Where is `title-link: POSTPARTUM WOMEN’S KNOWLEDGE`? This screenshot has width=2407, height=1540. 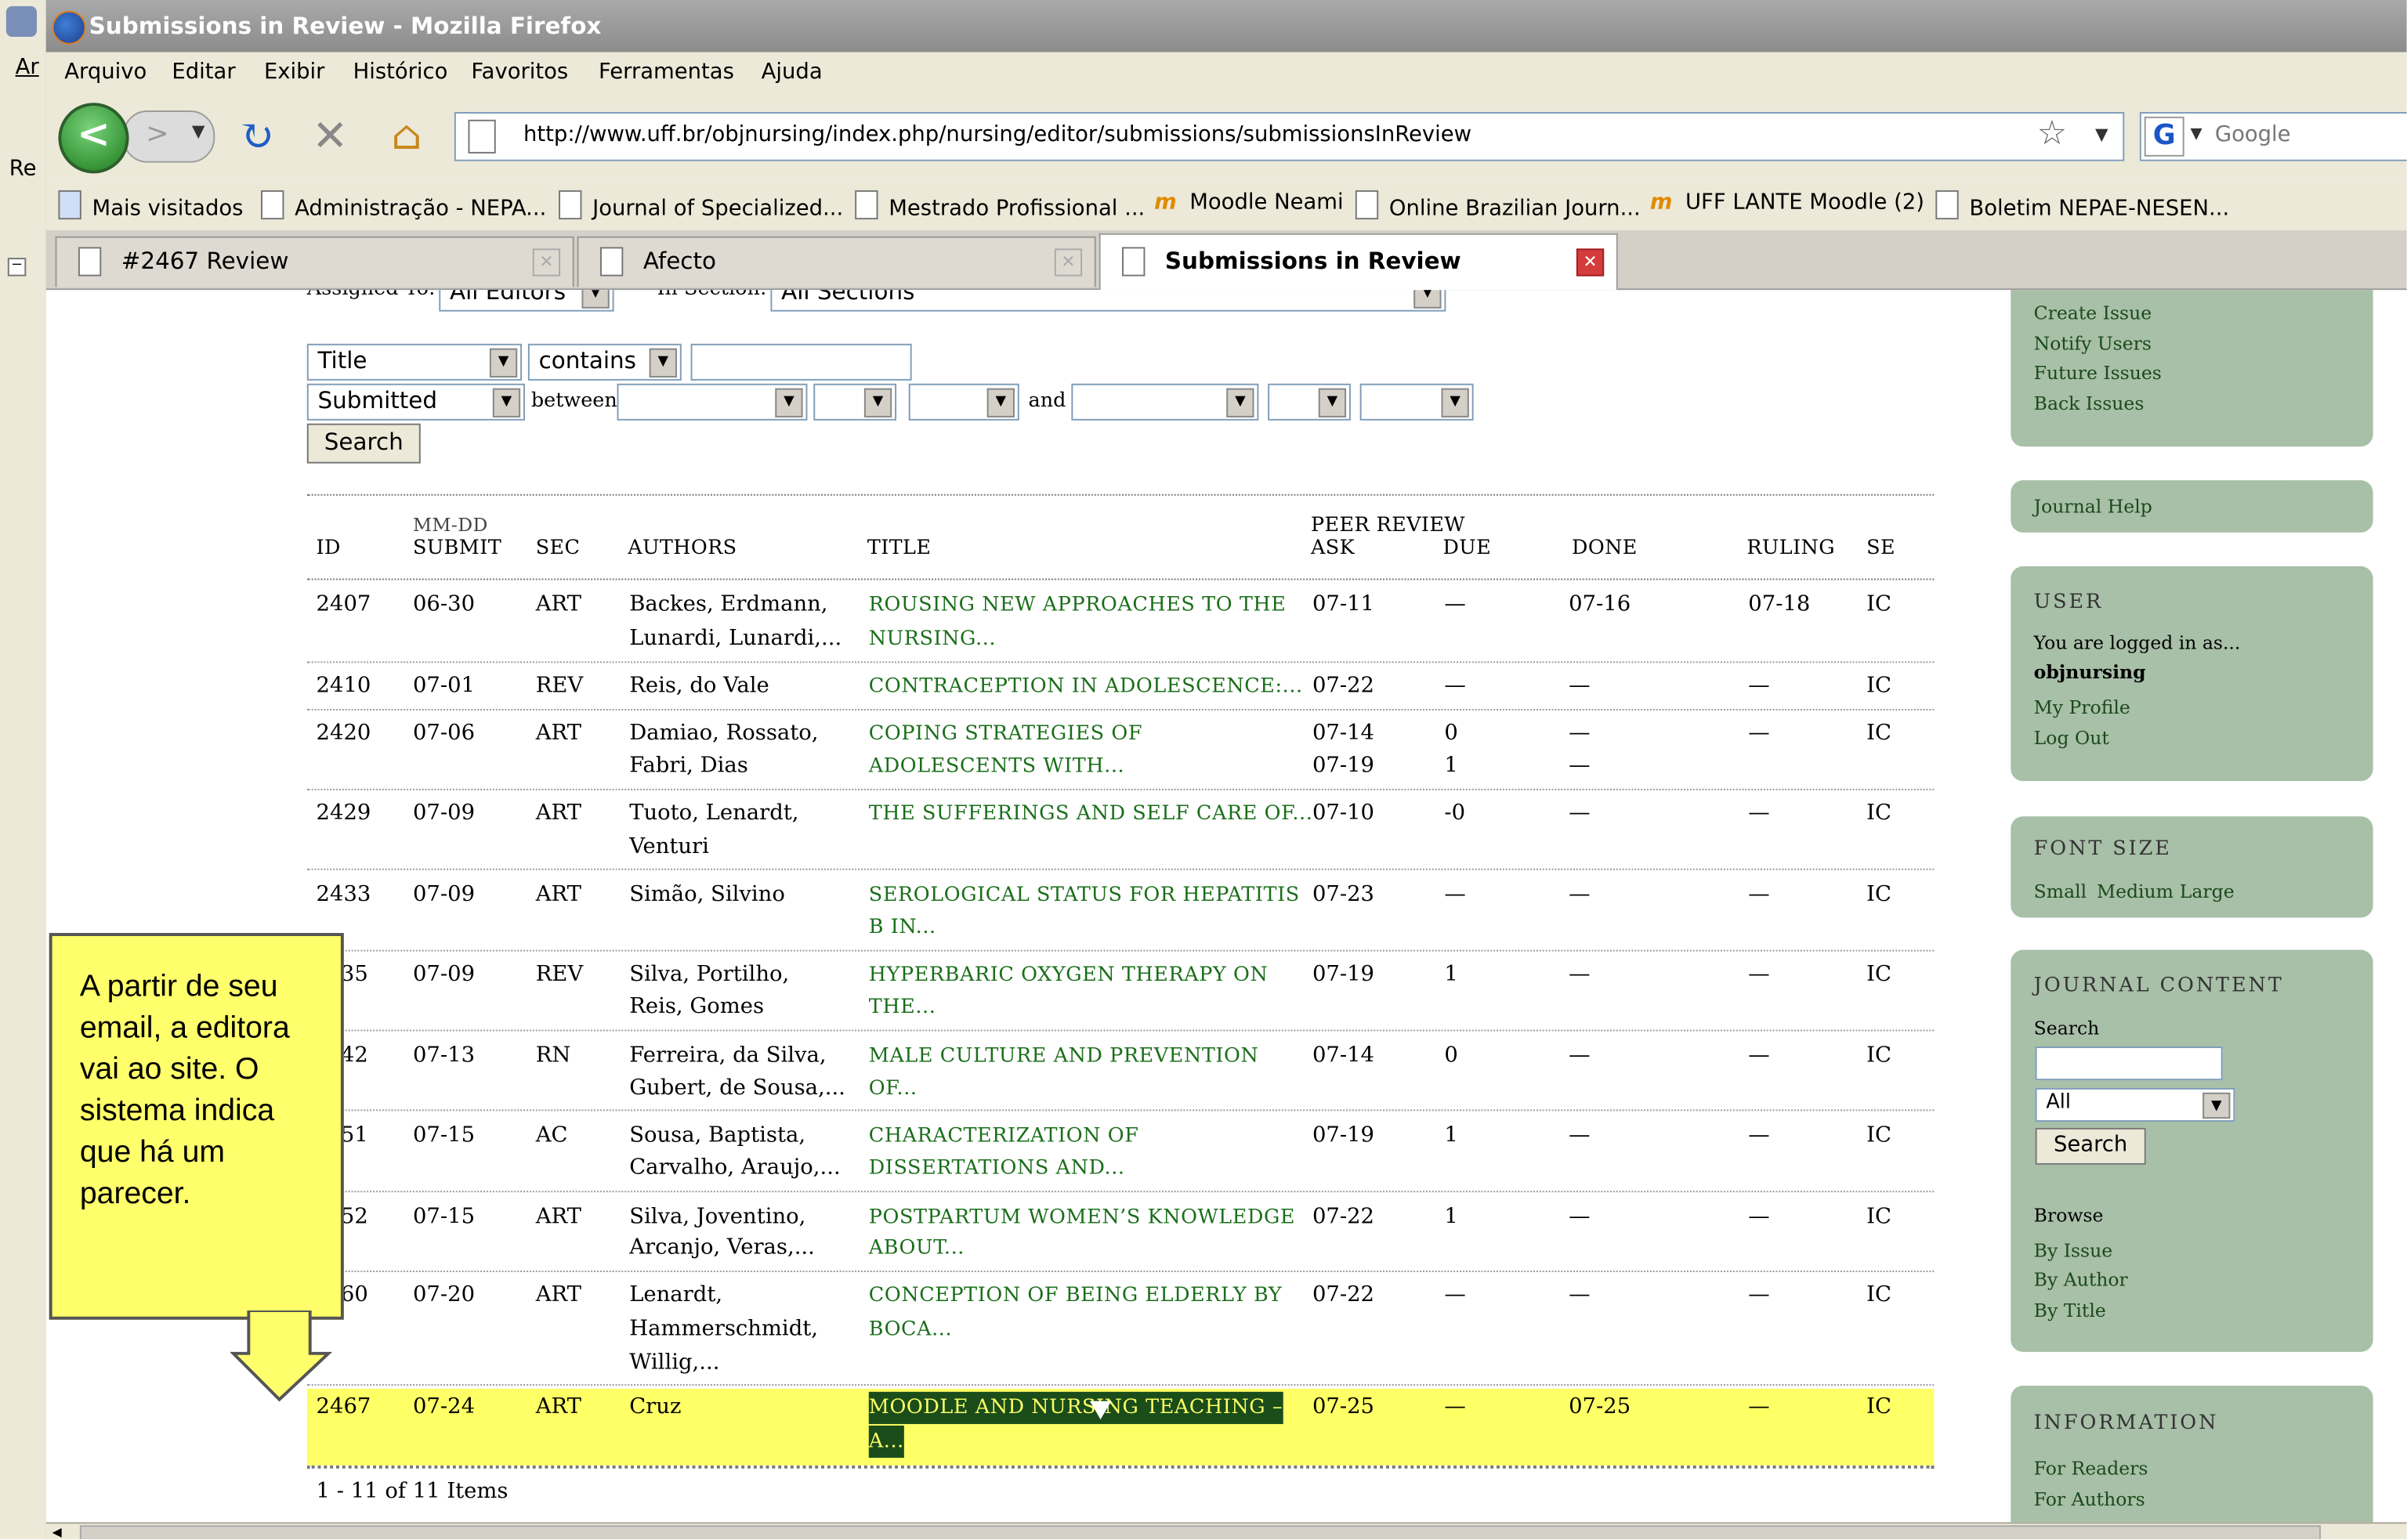
title-link: POSTPARTUM WOMEN’S KNOWLEDGE is located at coordinates (1082, 1218).